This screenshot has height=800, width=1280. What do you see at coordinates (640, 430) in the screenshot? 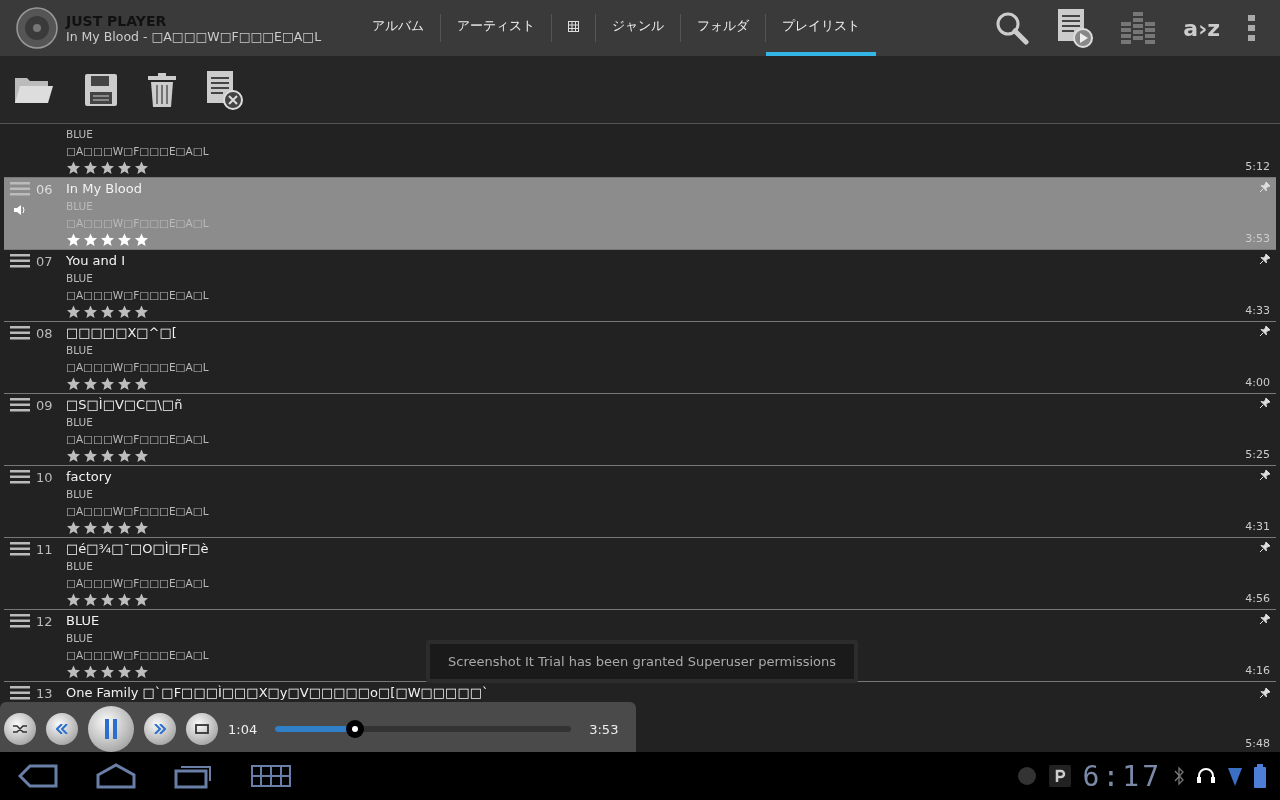
I see `track-row: 09 □S□Ì□V□C□\□ñ BLUE □A□□□W□F□□□E□A□L 5:25` at bounding box center [640, 430].